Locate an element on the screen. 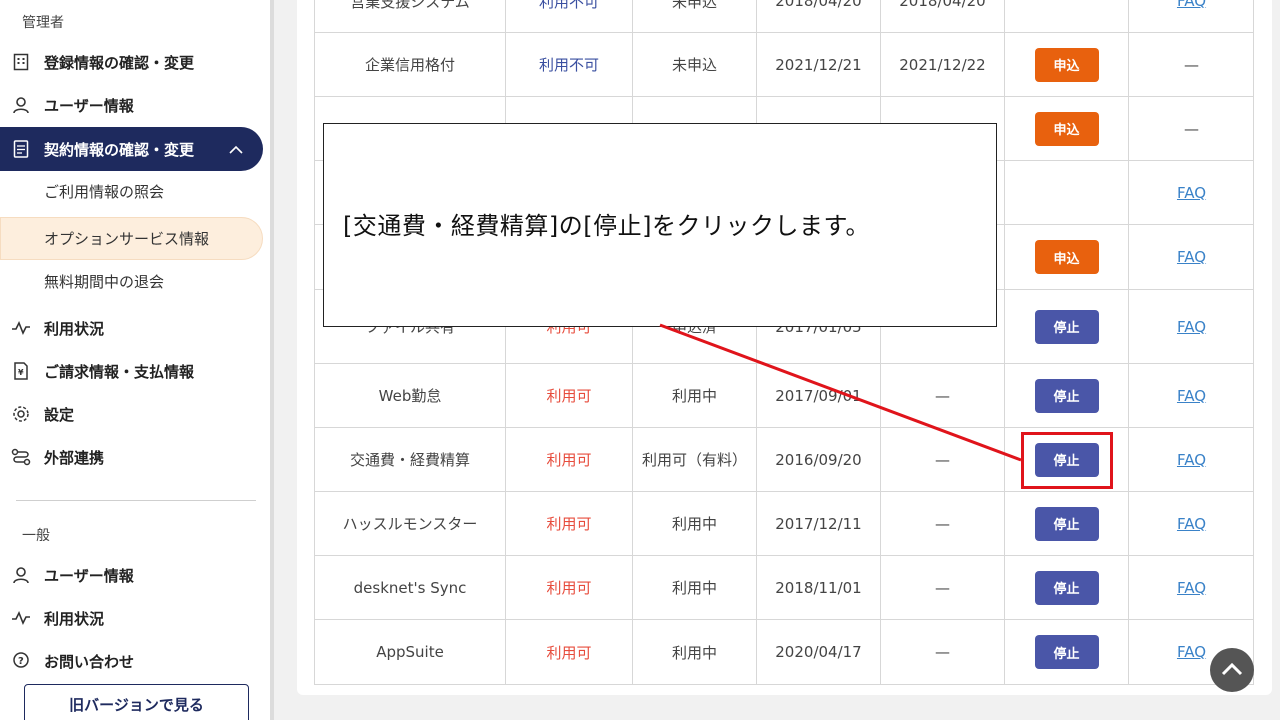 The width and height of the screenshot is (1280, 720). cell-faq: — is located at coordinates (1191, 128).